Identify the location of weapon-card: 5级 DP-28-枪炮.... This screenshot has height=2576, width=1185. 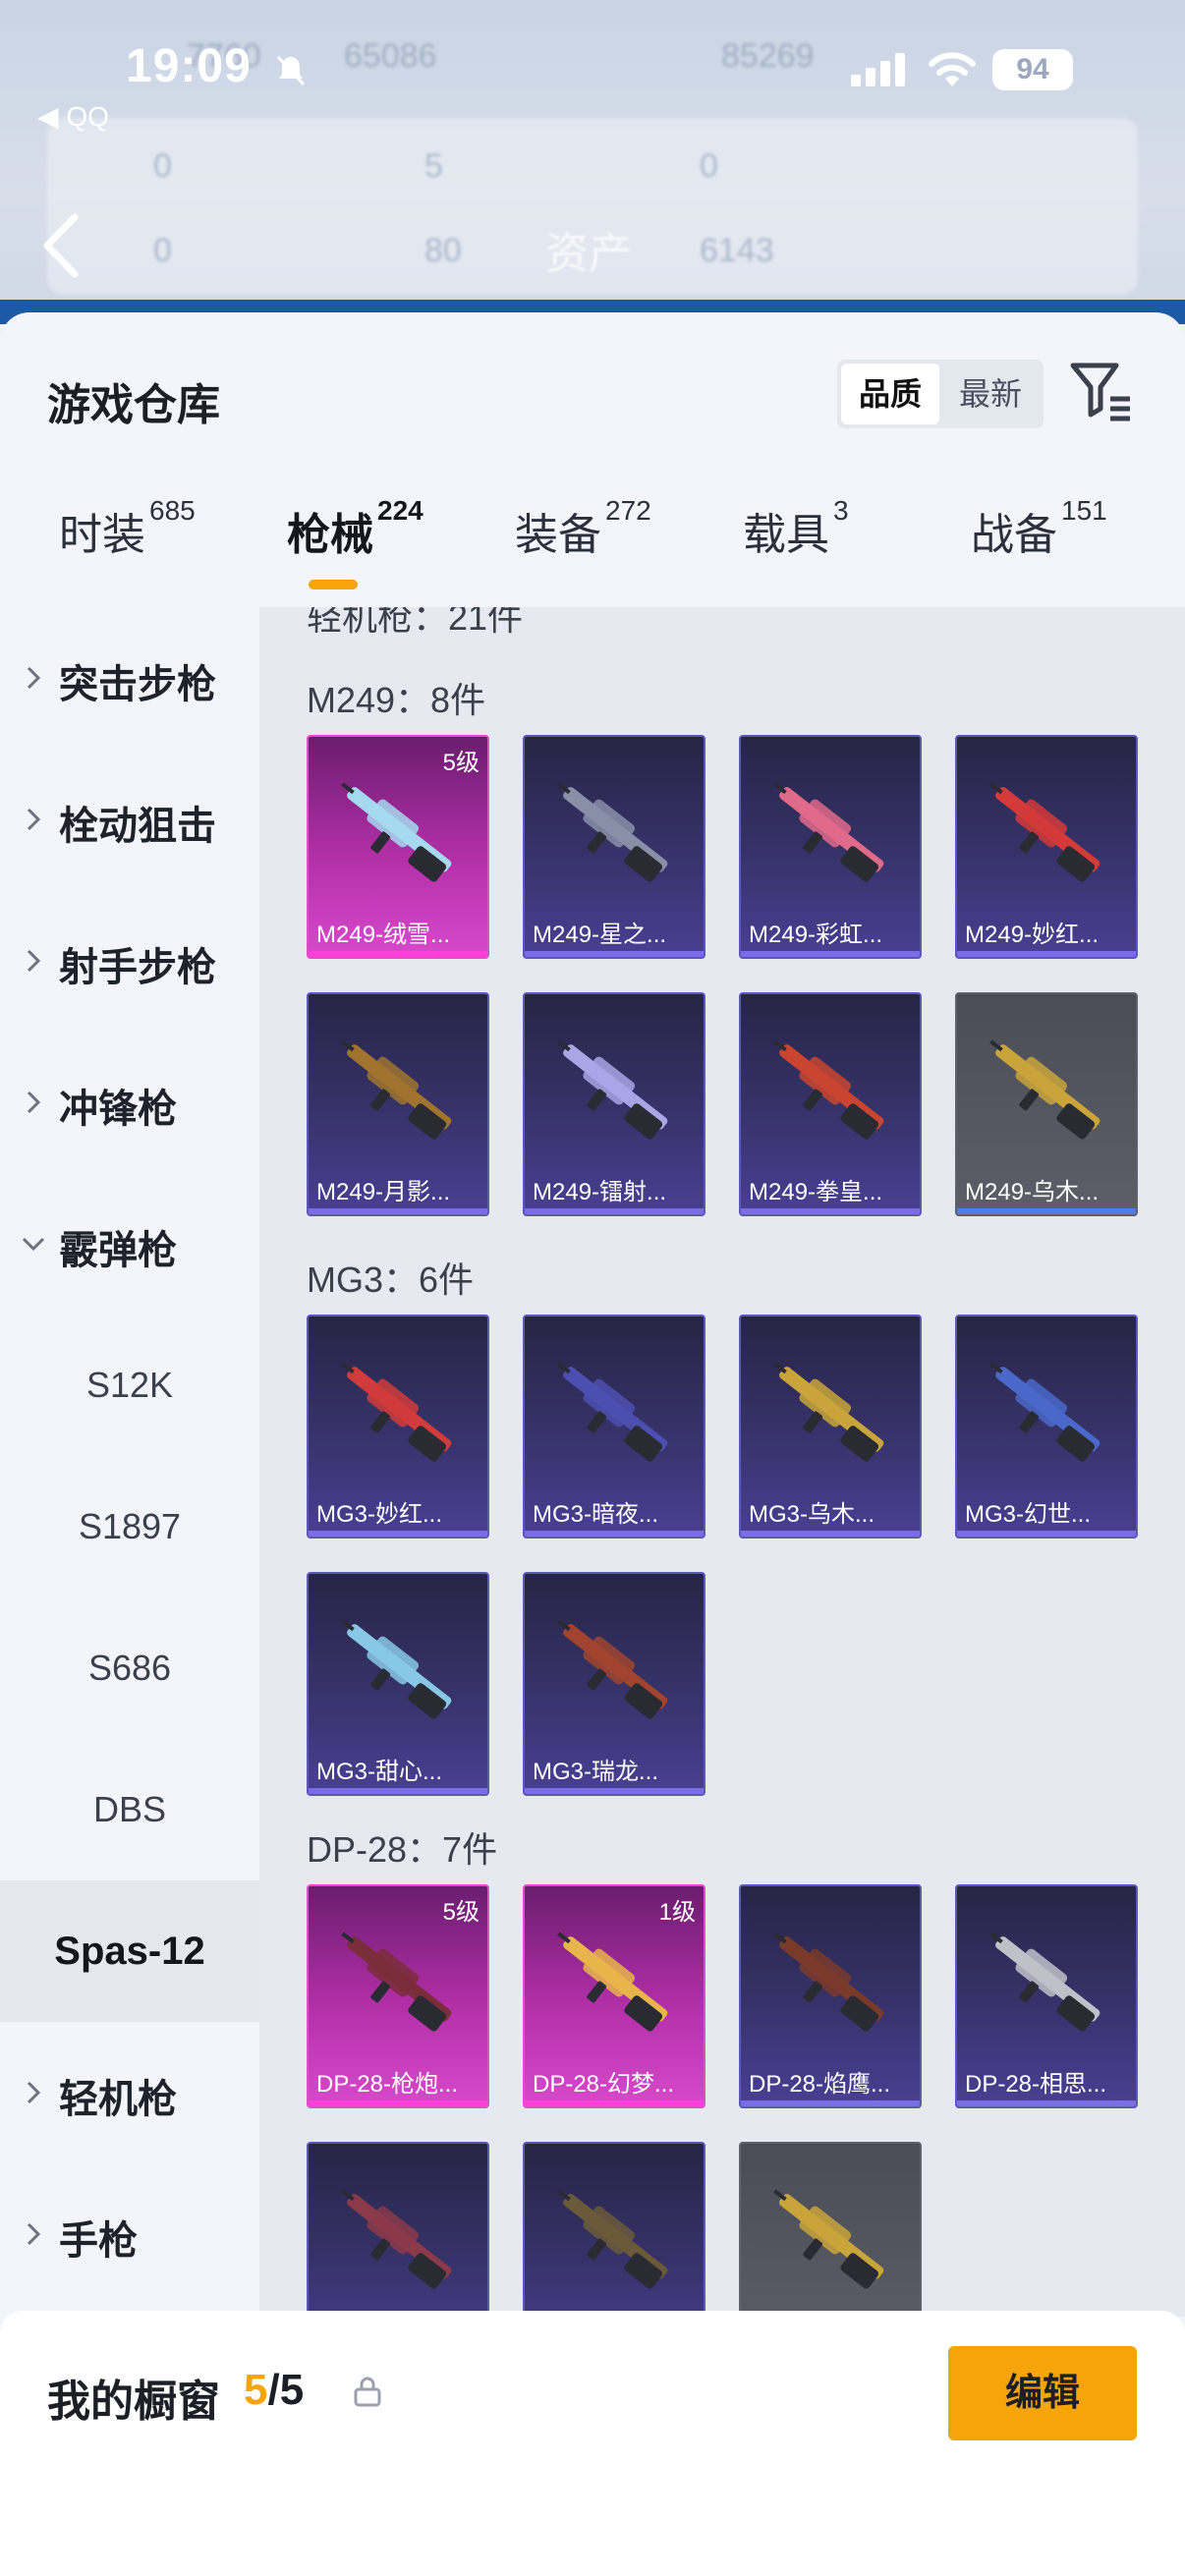
(398, 1996).